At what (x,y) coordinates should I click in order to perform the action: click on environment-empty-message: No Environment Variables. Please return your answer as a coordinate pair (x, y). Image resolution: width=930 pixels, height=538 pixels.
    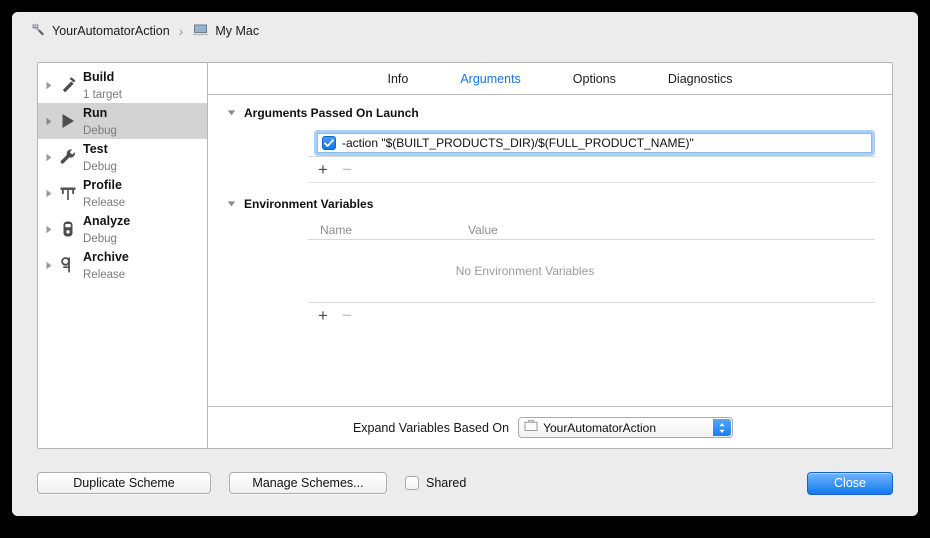
    Looking at the image, I should click on (525, 271).